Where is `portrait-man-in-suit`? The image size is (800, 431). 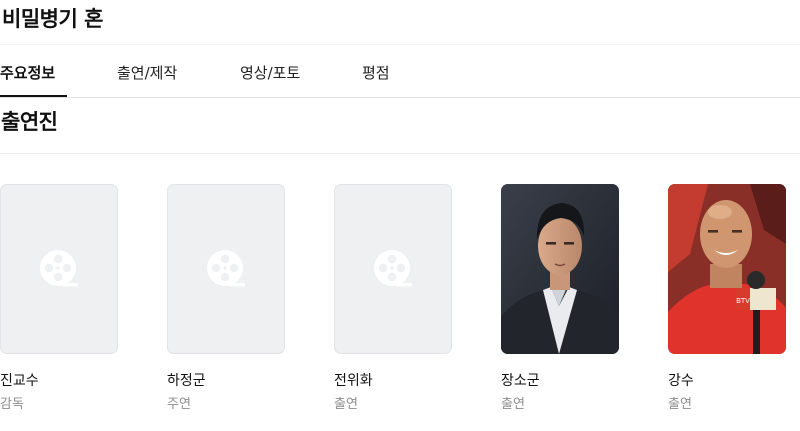
portrait-man-in-suit is located at coordinates (560, 269).